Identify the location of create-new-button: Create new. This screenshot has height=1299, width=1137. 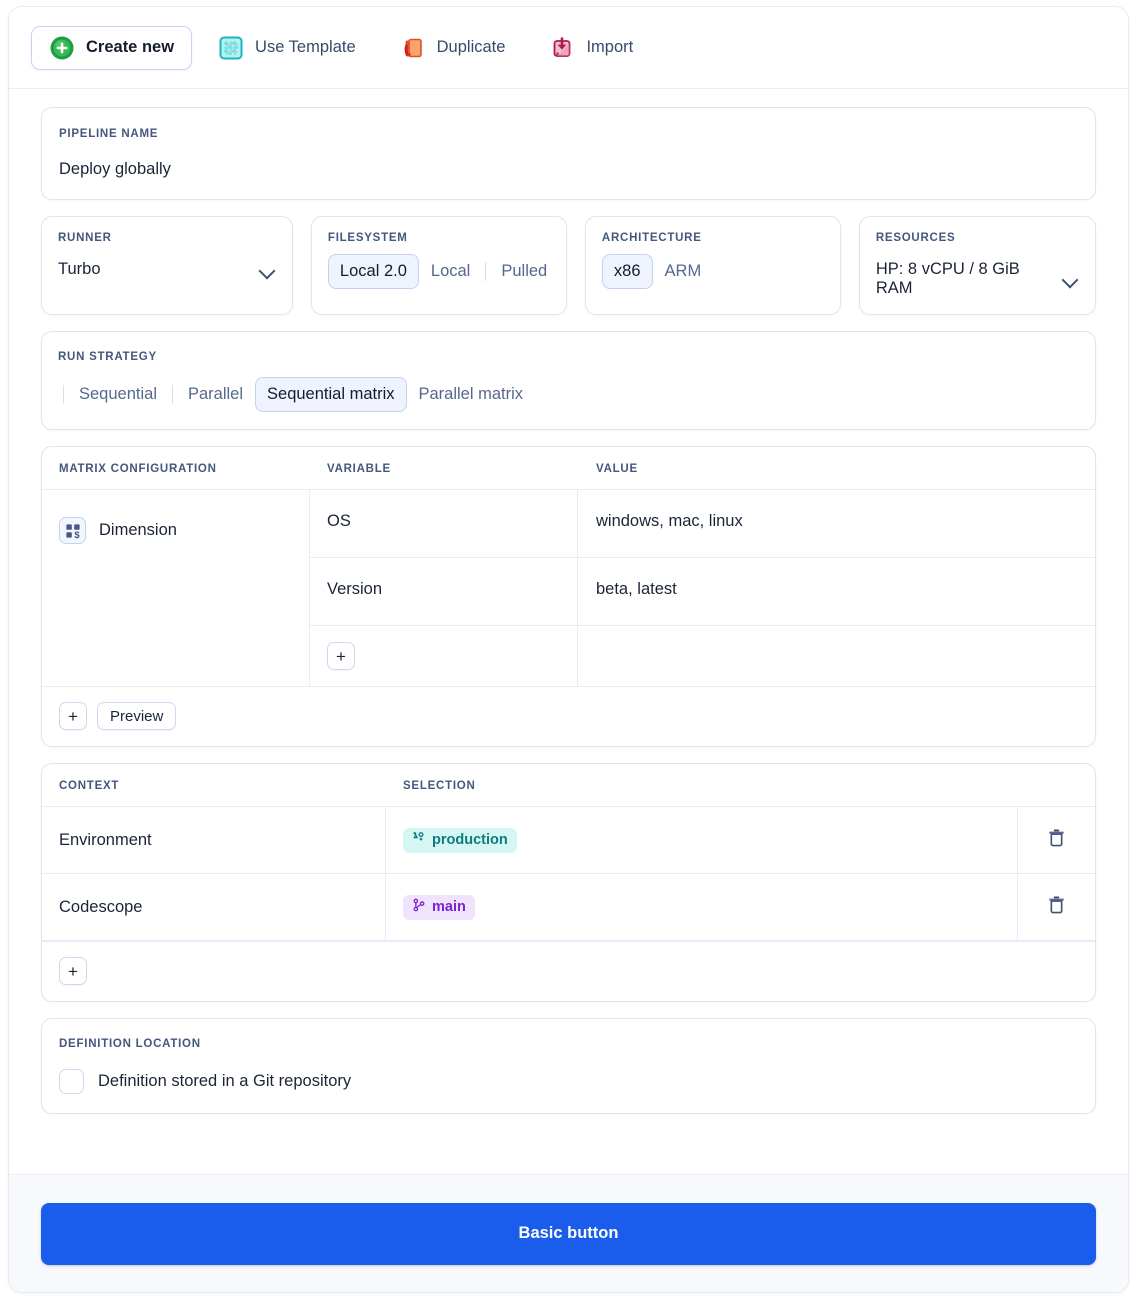
(112, 47).